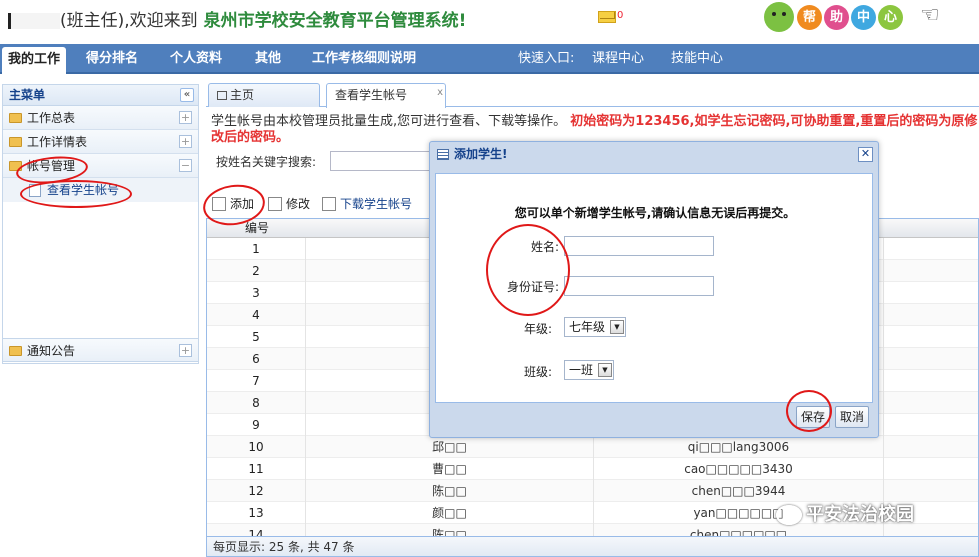 This screenshot has height=557, width=979. Describe the element at coordinates (256, 447) in the screenshot. I see `cell-number: 10` at that location.